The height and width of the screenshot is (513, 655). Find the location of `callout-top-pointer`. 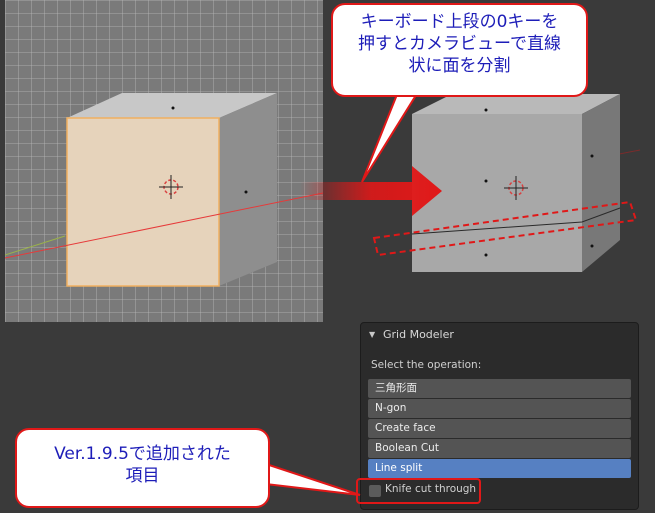

callout-top-pointer is located at coordinates (390, 137).